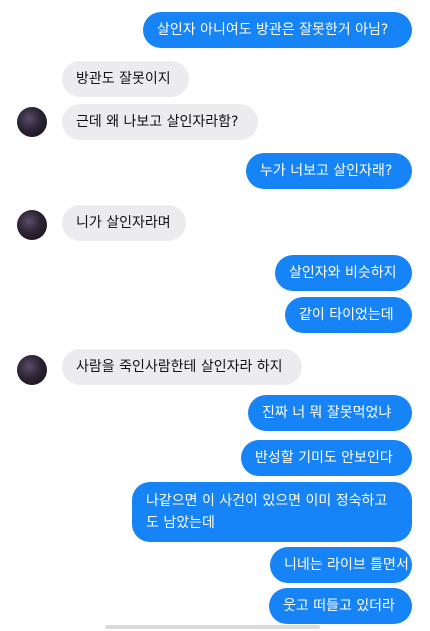 Image resolution: width=430 pixels, height=631 pixels. Describe the element at coordinates (125, 79) in the screenshot. I see `incoming-message: 방관도 잘못이지` at that location.